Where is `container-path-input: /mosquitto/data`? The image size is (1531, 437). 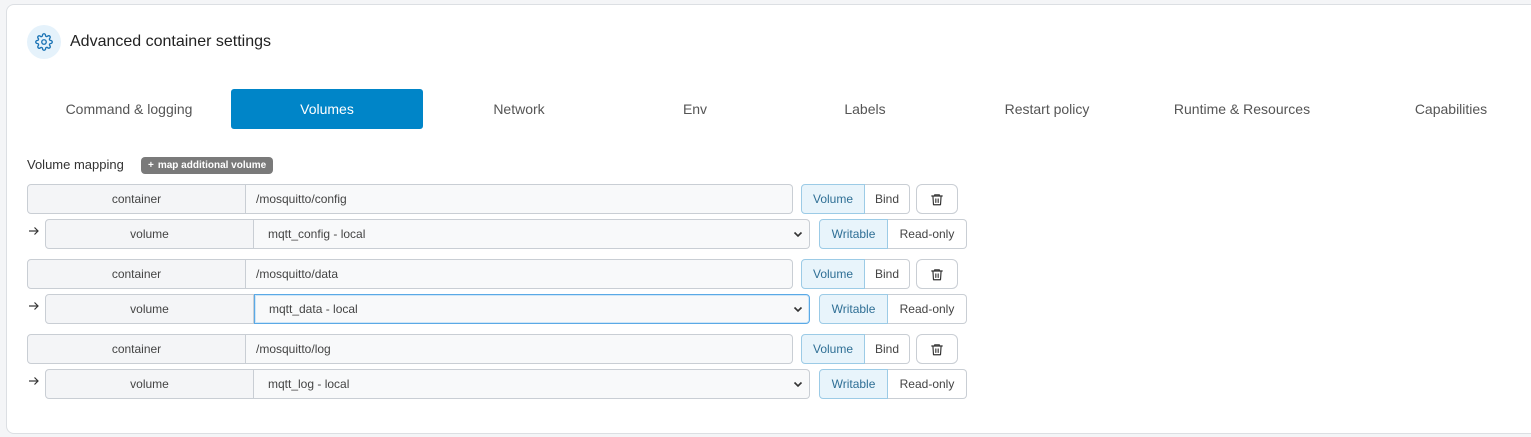 container-path-input: /mosquitto/data is located at coordinates (519, 274).